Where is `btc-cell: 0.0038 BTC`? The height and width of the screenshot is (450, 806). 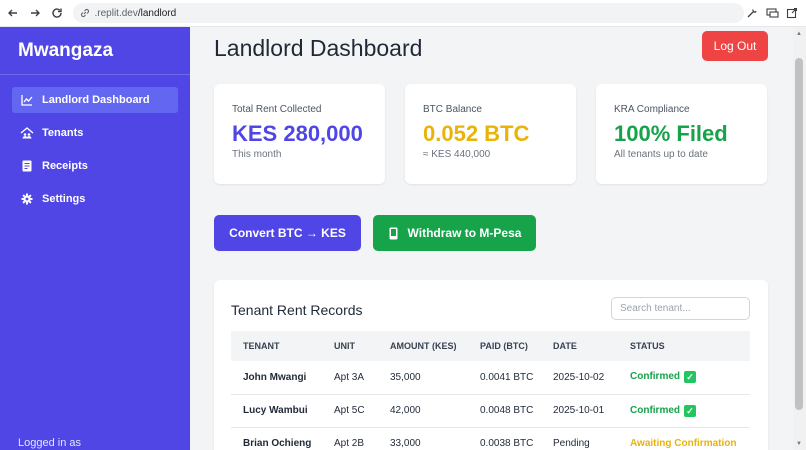 btc-cell: 0.0038 BTC is located at coordinates (504, 438).